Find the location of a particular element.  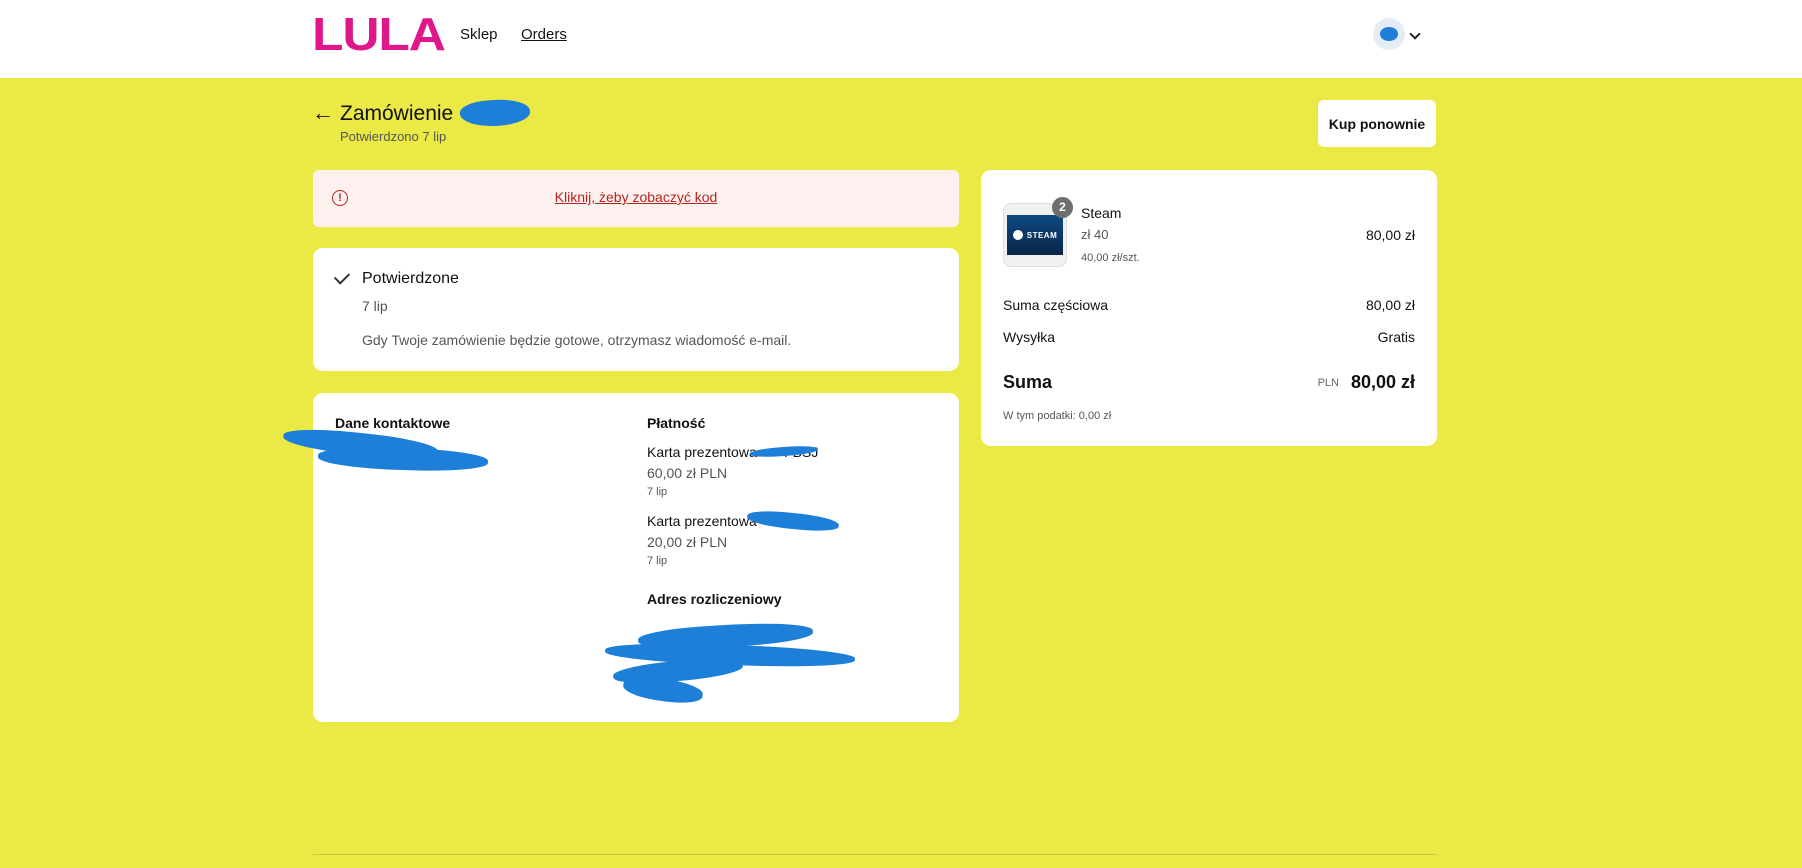

product-variant: zł 40 is located at coordinates (1095, 234).